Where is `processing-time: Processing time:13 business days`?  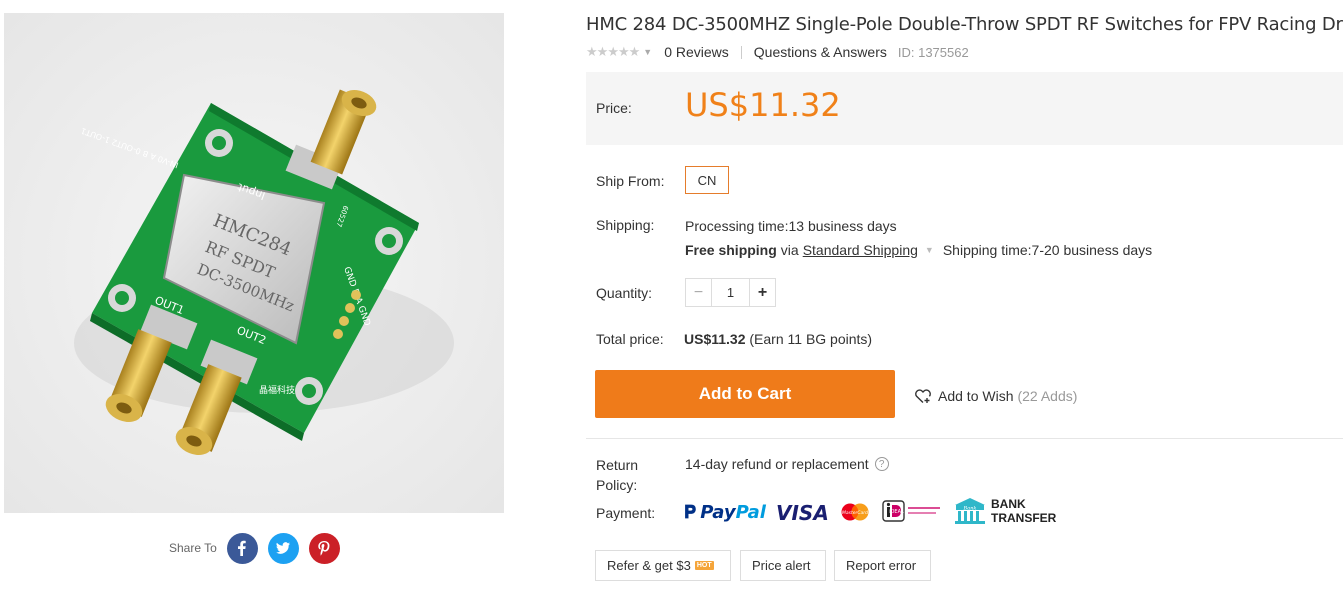
processing-time: Processing time:13 business days is located at coordinates (791, 226).